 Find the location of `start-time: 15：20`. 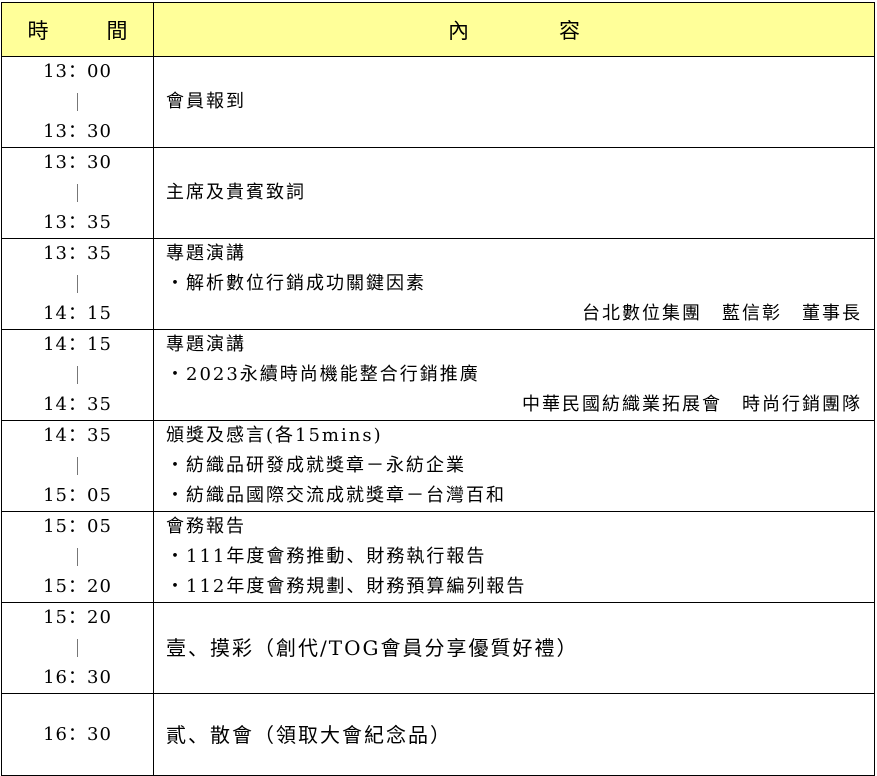

start-time: 15：20 is located at coordinates (77, 617).